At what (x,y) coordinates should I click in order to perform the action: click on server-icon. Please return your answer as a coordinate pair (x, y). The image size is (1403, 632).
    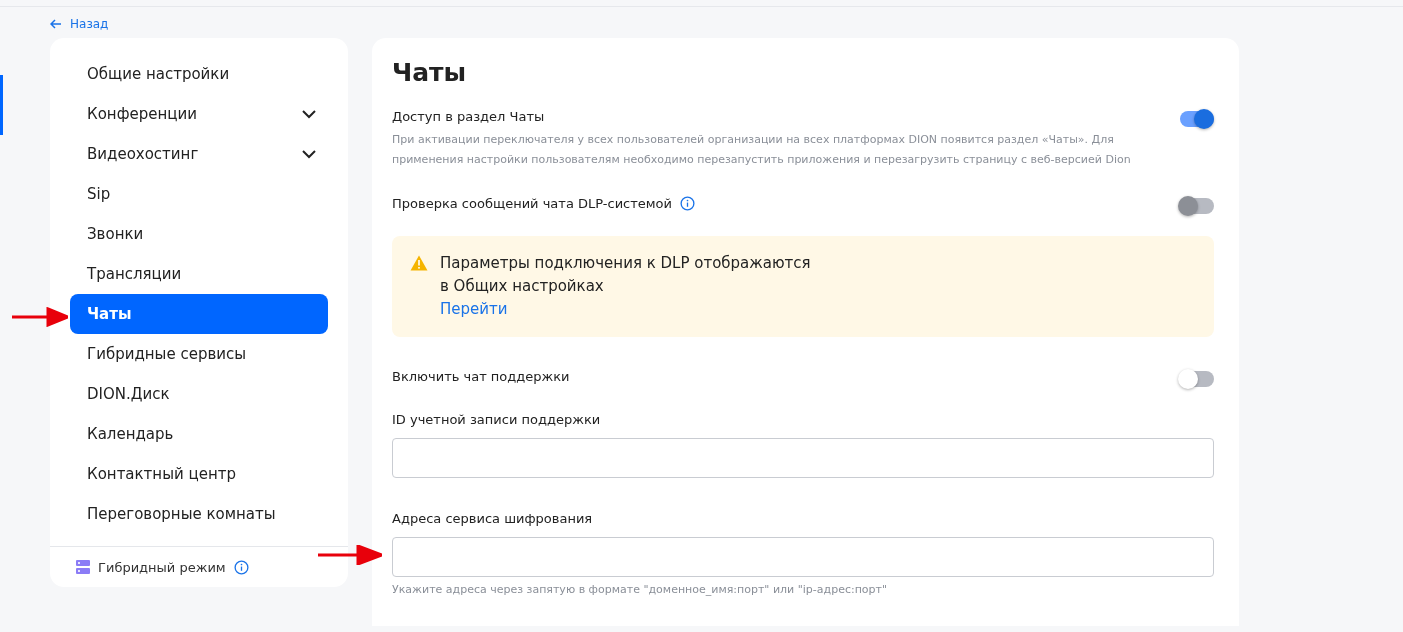
    Looking at the image, I should click on (83, 567).